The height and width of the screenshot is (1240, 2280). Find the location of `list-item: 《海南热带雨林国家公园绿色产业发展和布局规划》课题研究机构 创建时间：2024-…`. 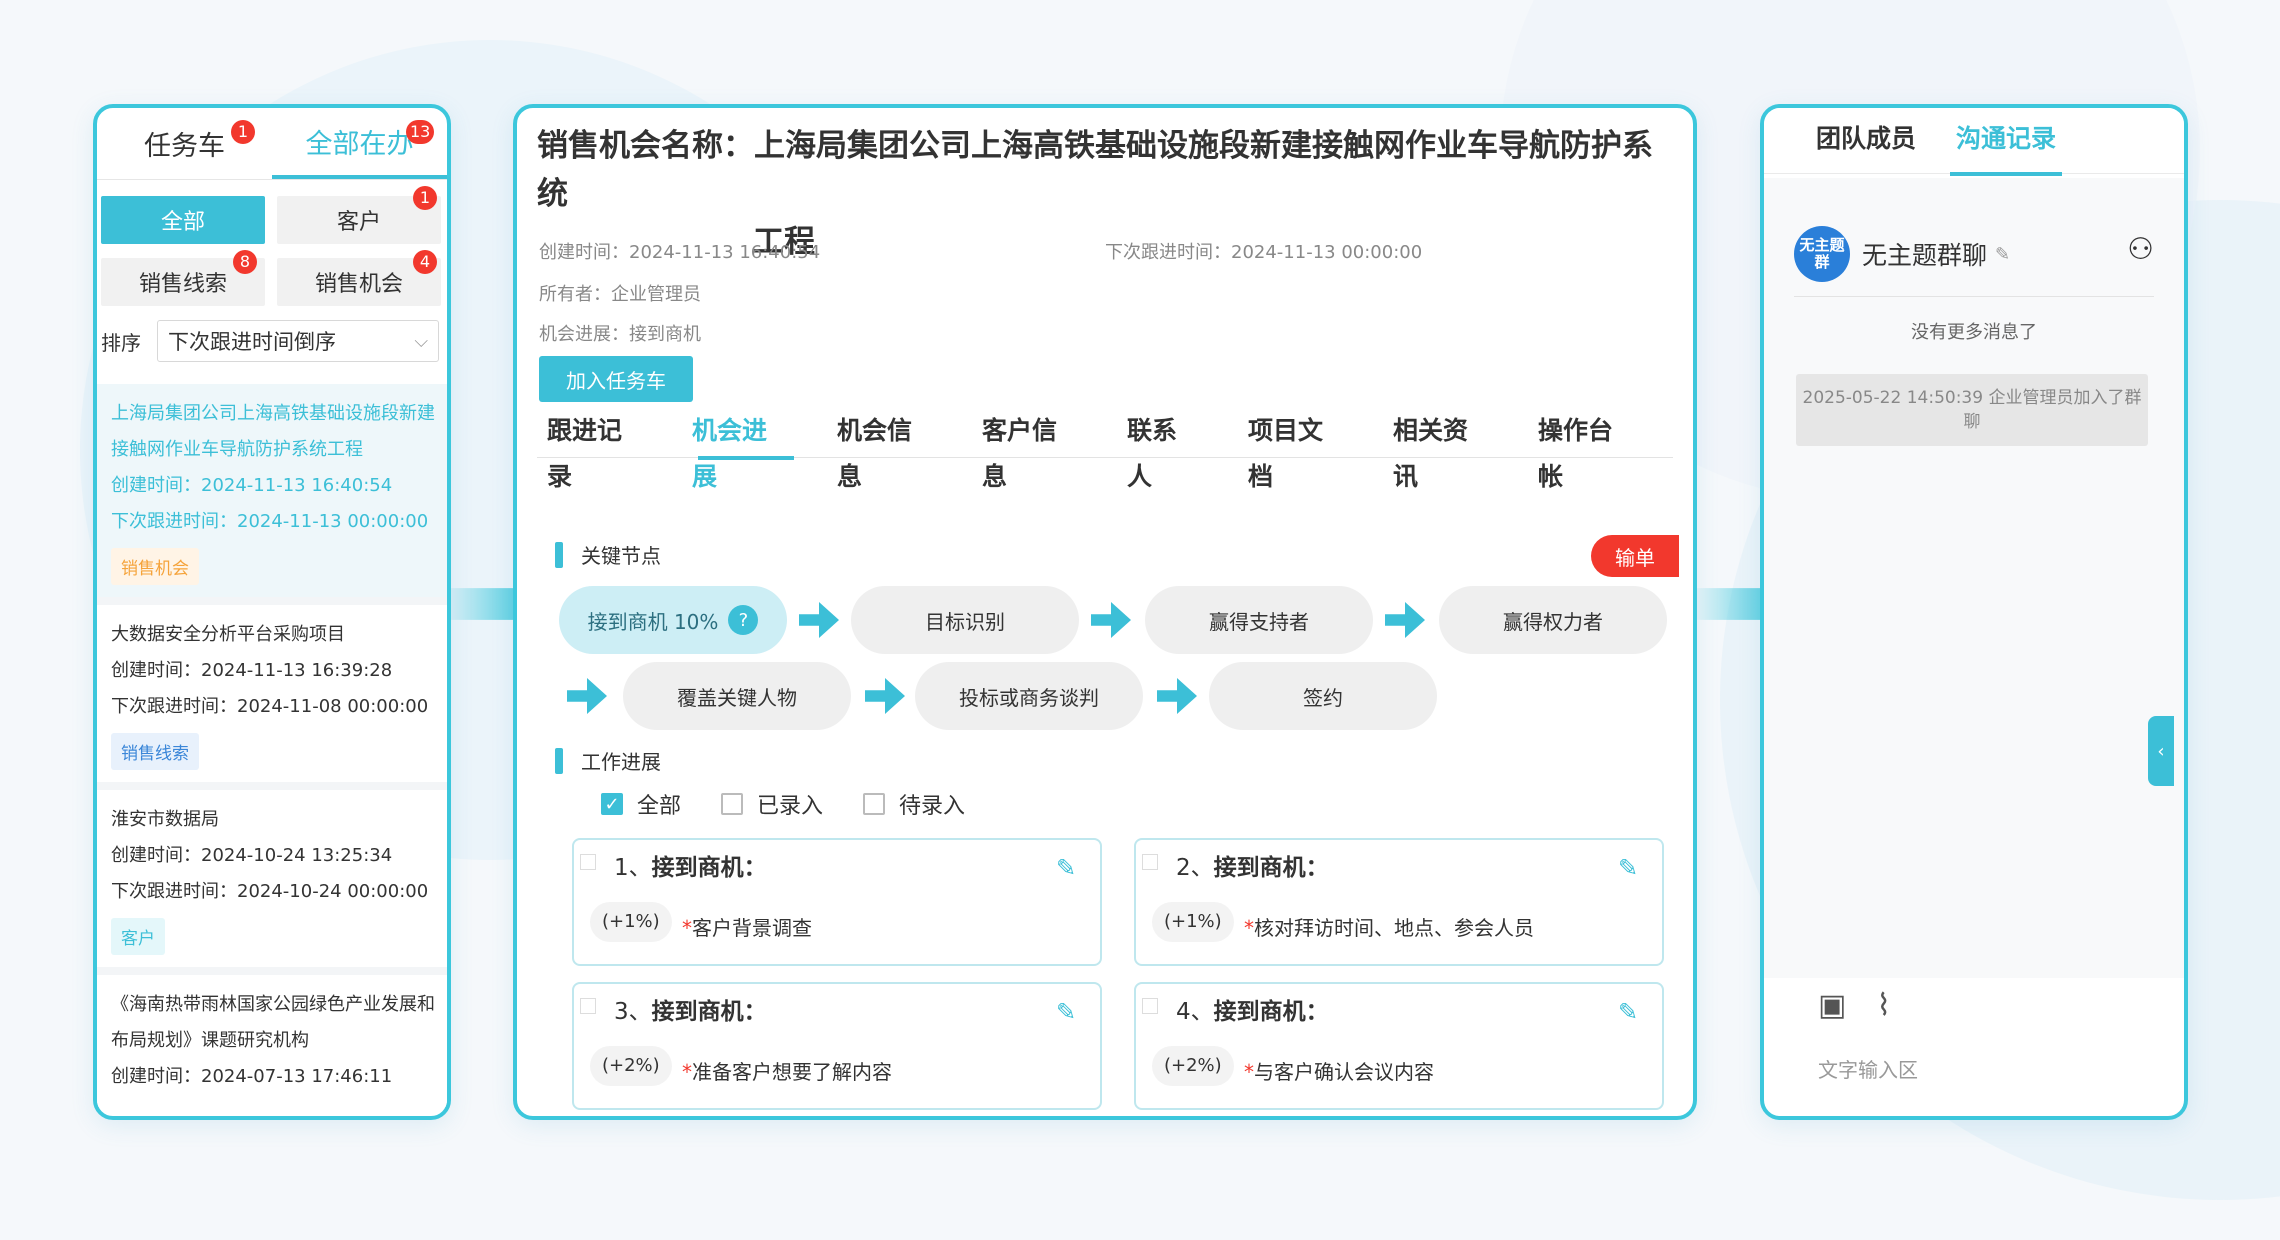

list-item: 《海南热带雨林国家公园绿色产业发展和布局规划》课题研究机构 创建时间：2024-… is located at coordinates (272, 1041).